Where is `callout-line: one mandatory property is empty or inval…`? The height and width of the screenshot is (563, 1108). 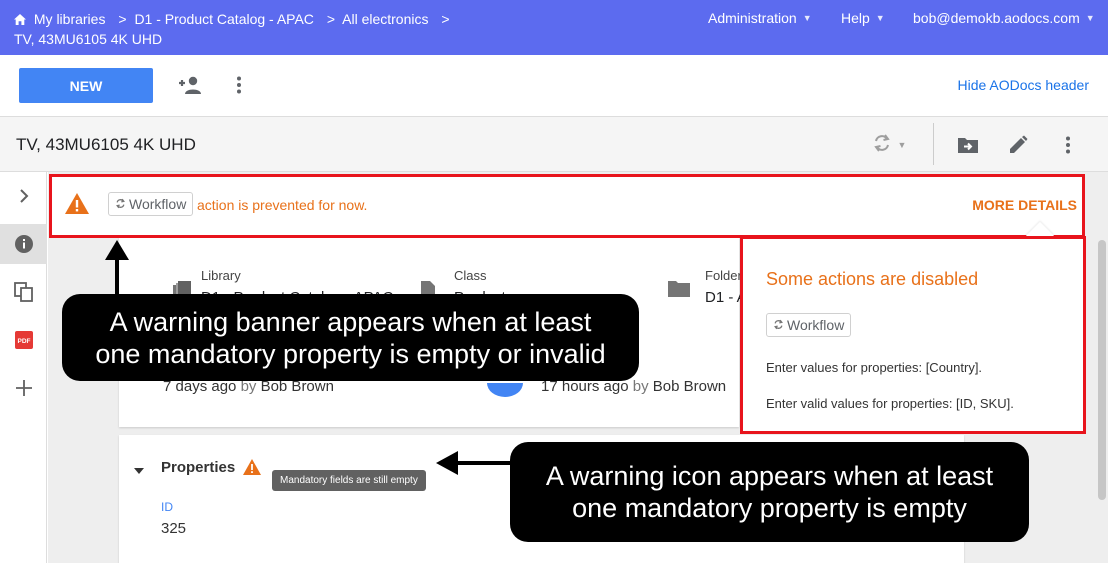 callout-line: one mandatory property is empty or inval… is located at coordinates (350, 353).